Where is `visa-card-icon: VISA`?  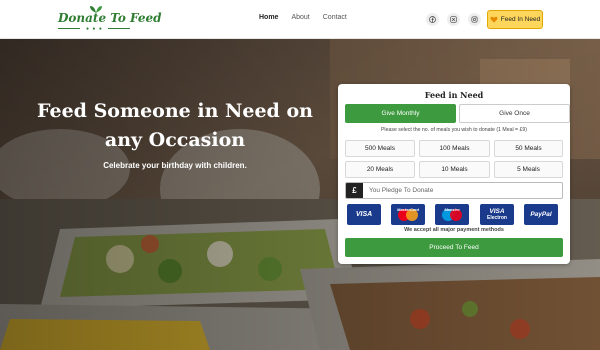 visa-card-icon: VISA is located at coordinates (364, 214).